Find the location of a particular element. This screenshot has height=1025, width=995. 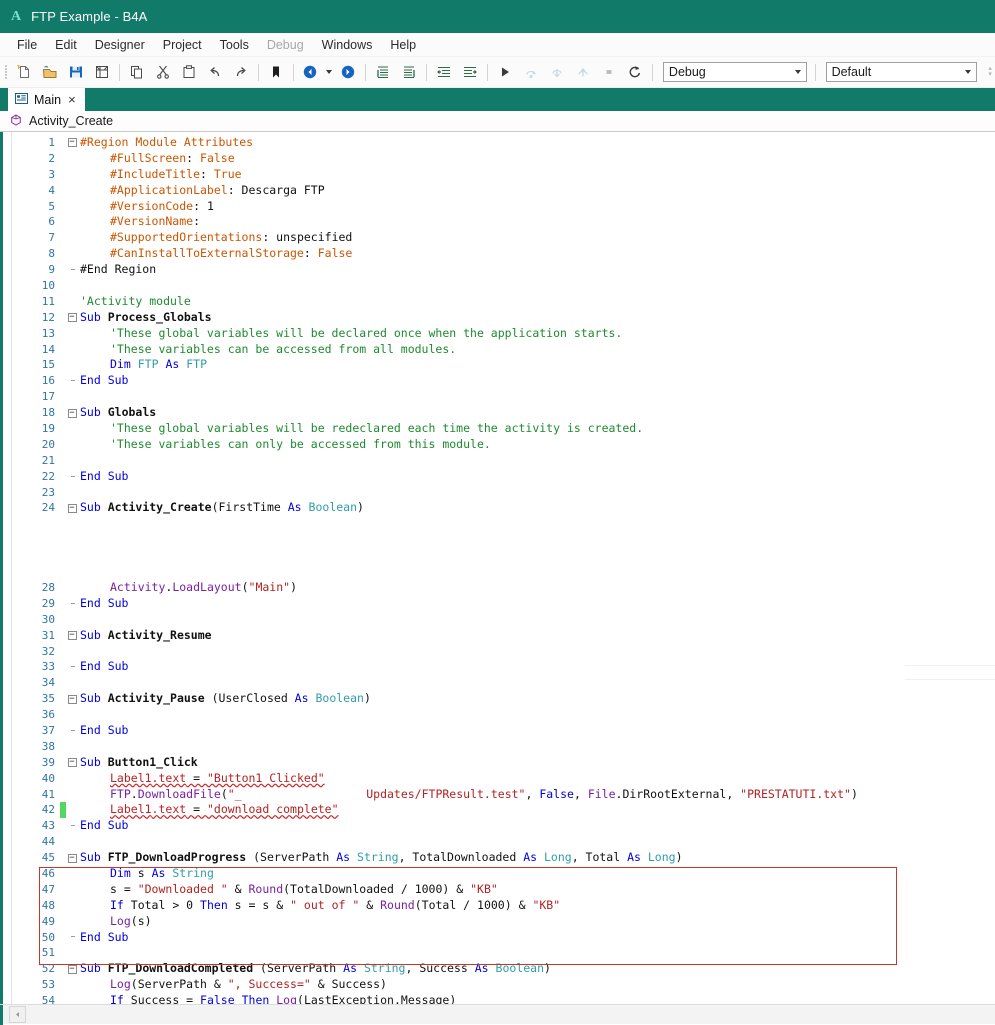

horizontal-scrollbar is located at coordinates (497, 1014).